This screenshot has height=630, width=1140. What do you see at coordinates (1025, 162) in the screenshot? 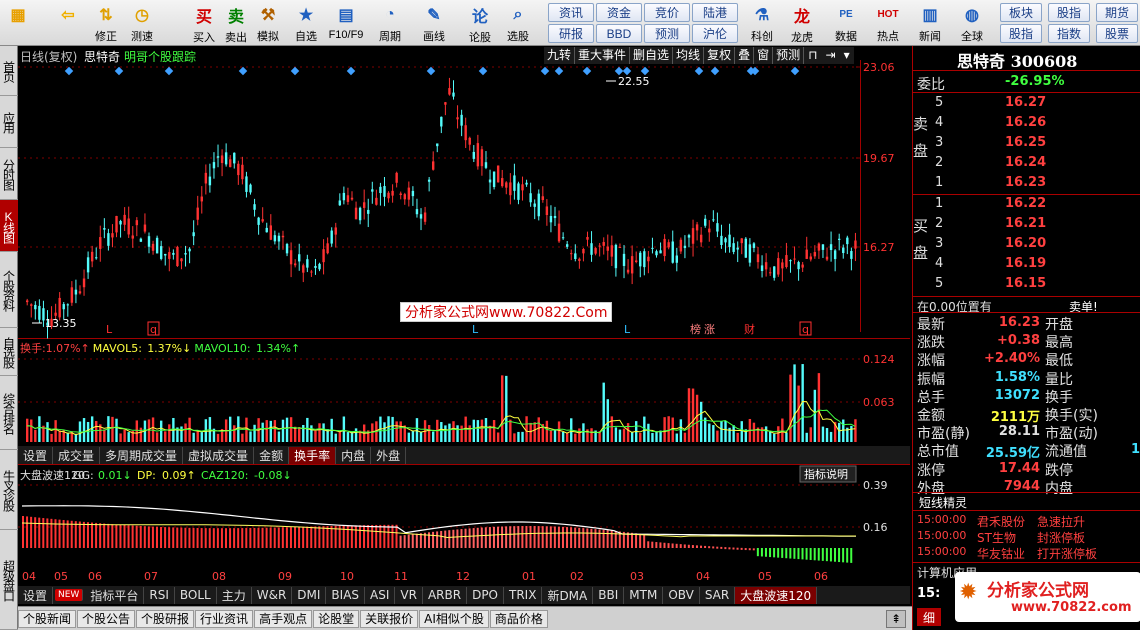
I see `ask-price: 16.24` at bounding box center [1025, 162].